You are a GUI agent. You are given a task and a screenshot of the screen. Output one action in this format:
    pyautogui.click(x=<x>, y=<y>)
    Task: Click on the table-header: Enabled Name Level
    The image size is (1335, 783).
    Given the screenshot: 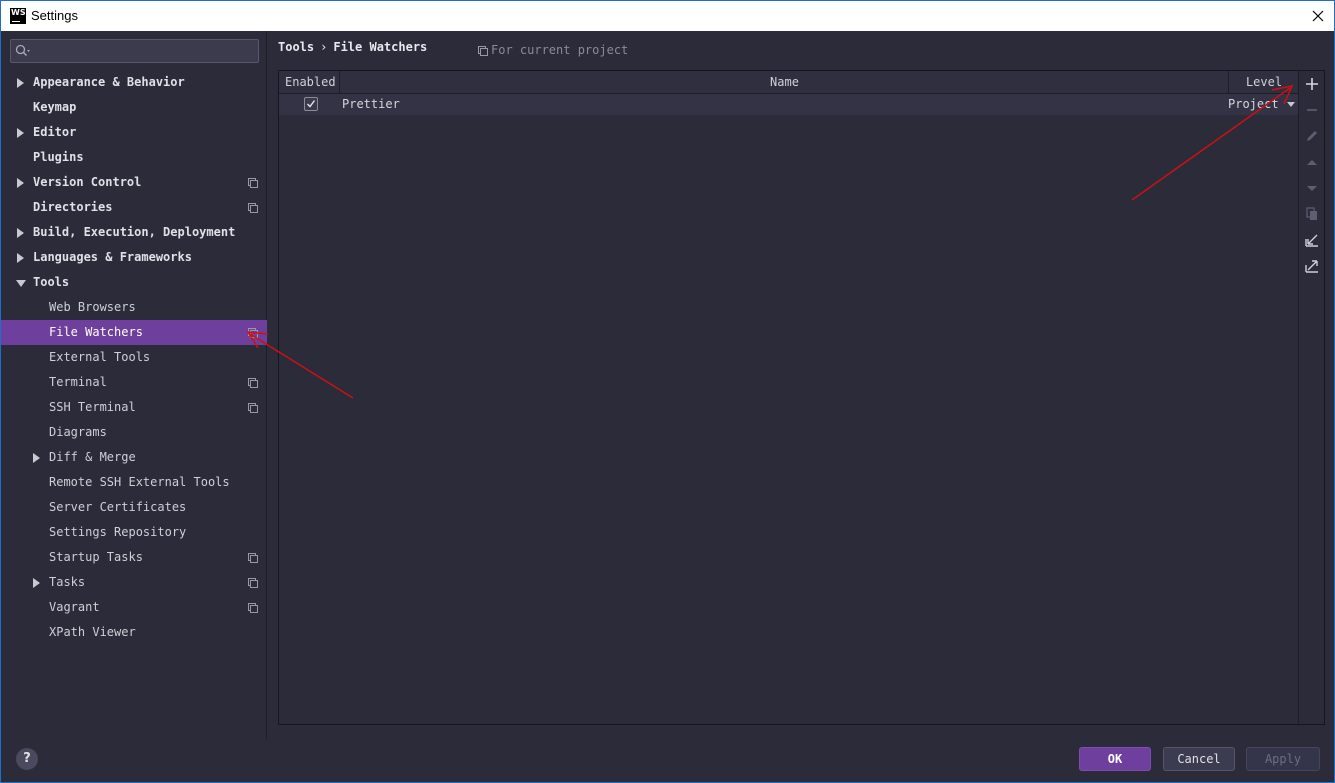 What is the action you would take?
    pyautogui.click(x=788, y=82)
    